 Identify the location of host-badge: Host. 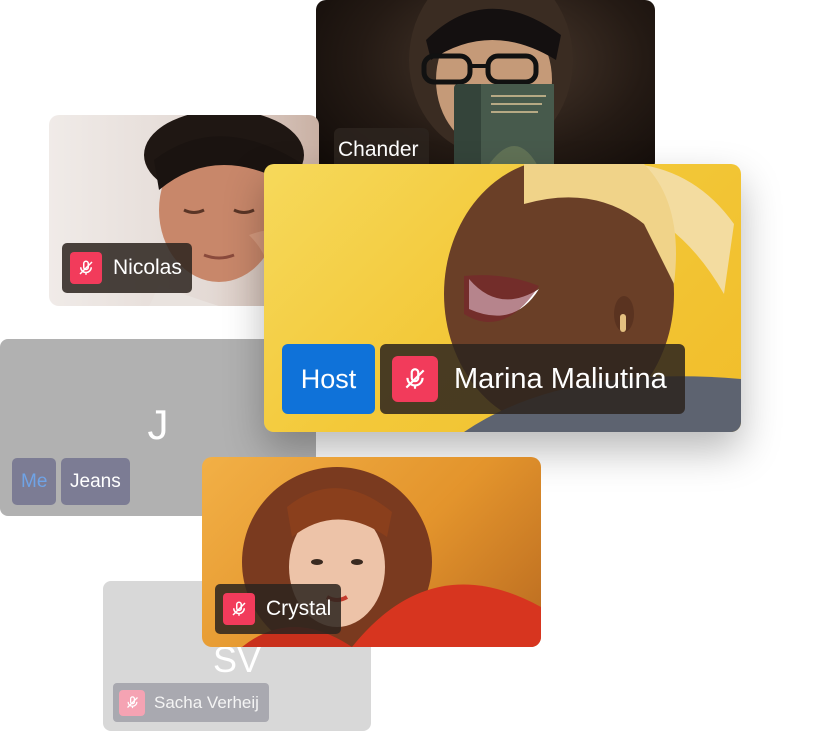
(328, 379).